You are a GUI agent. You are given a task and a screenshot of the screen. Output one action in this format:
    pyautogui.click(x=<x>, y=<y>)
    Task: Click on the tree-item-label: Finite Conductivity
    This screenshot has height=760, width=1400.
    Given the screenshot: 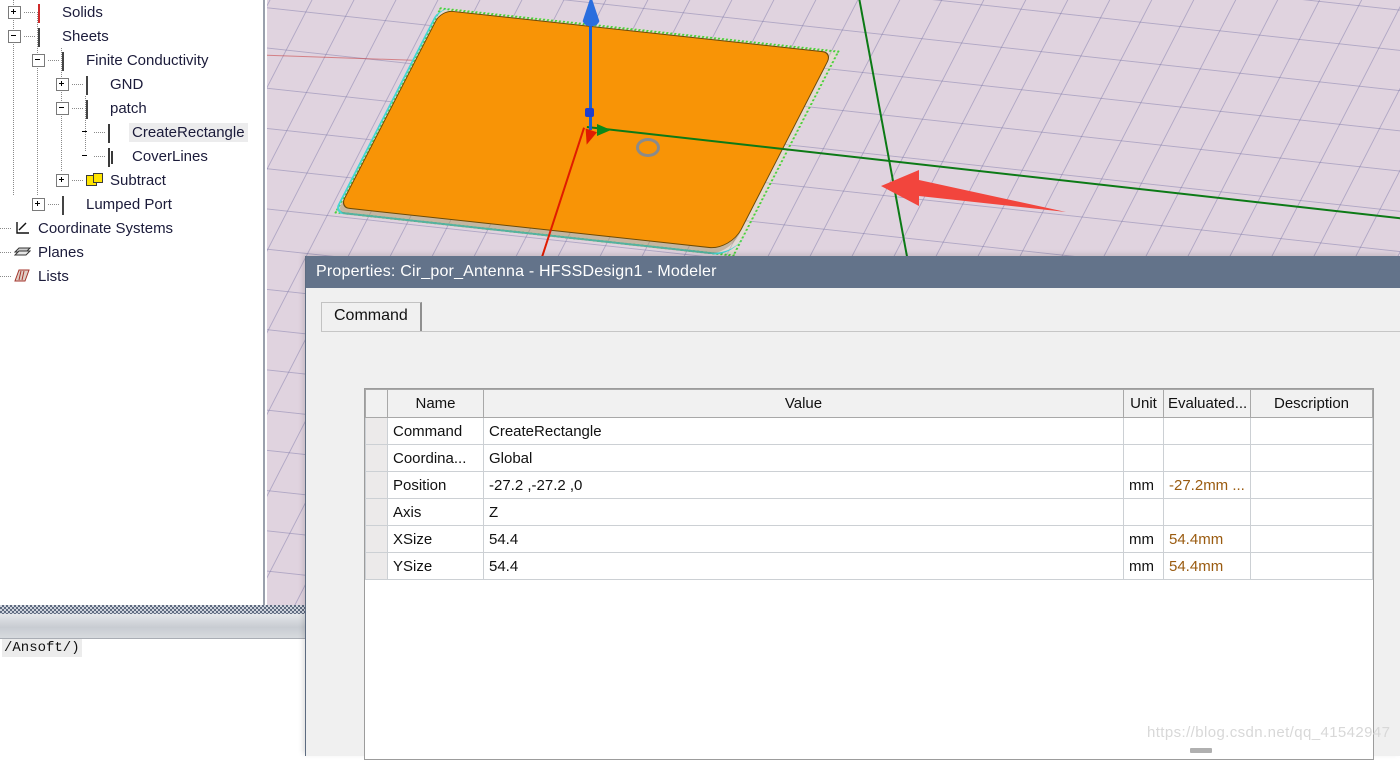 What is the action you would take?
    pyautogui.click(x=147, y=60)
    